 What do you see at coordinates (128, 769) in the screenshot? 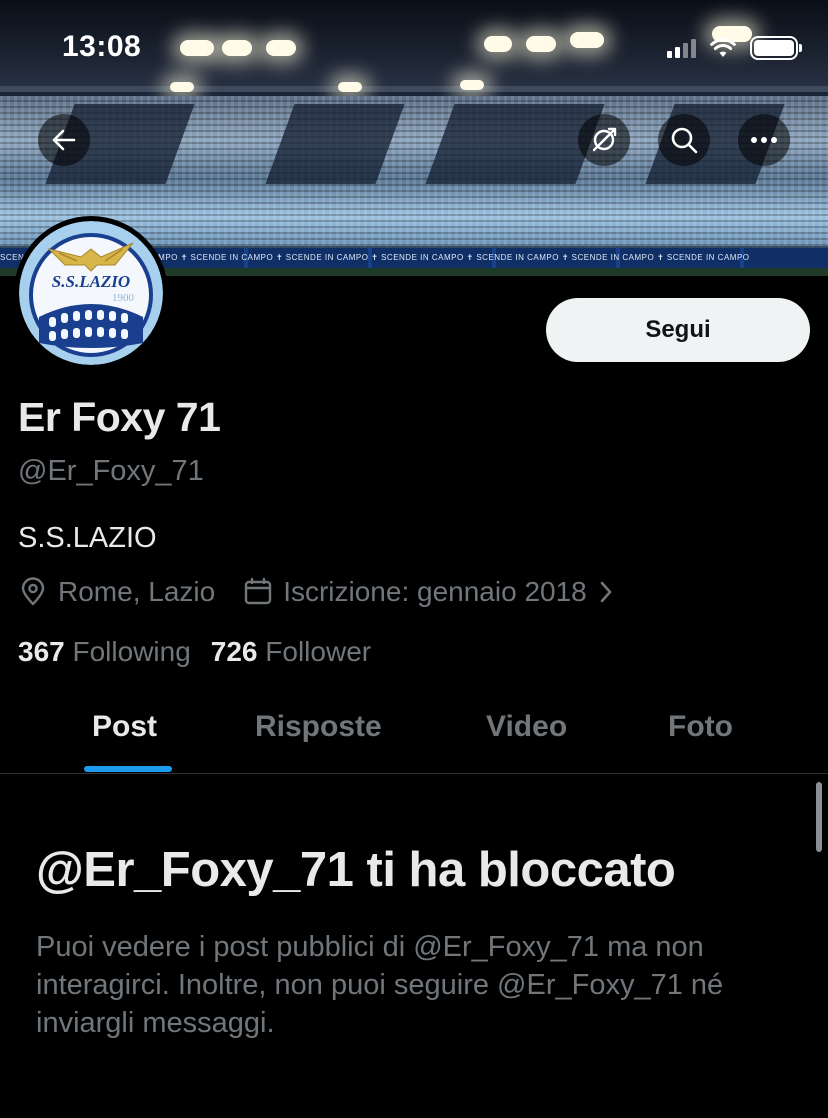
I see `active-tab-indicator` at bounding box center [128, 769].